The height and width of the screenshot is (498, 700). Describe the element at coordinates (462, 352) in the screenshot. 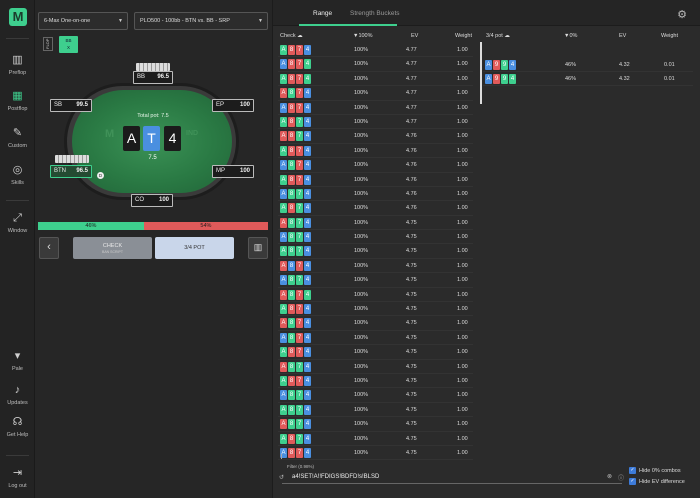

I see `combo-weight: 1.00` at that location.